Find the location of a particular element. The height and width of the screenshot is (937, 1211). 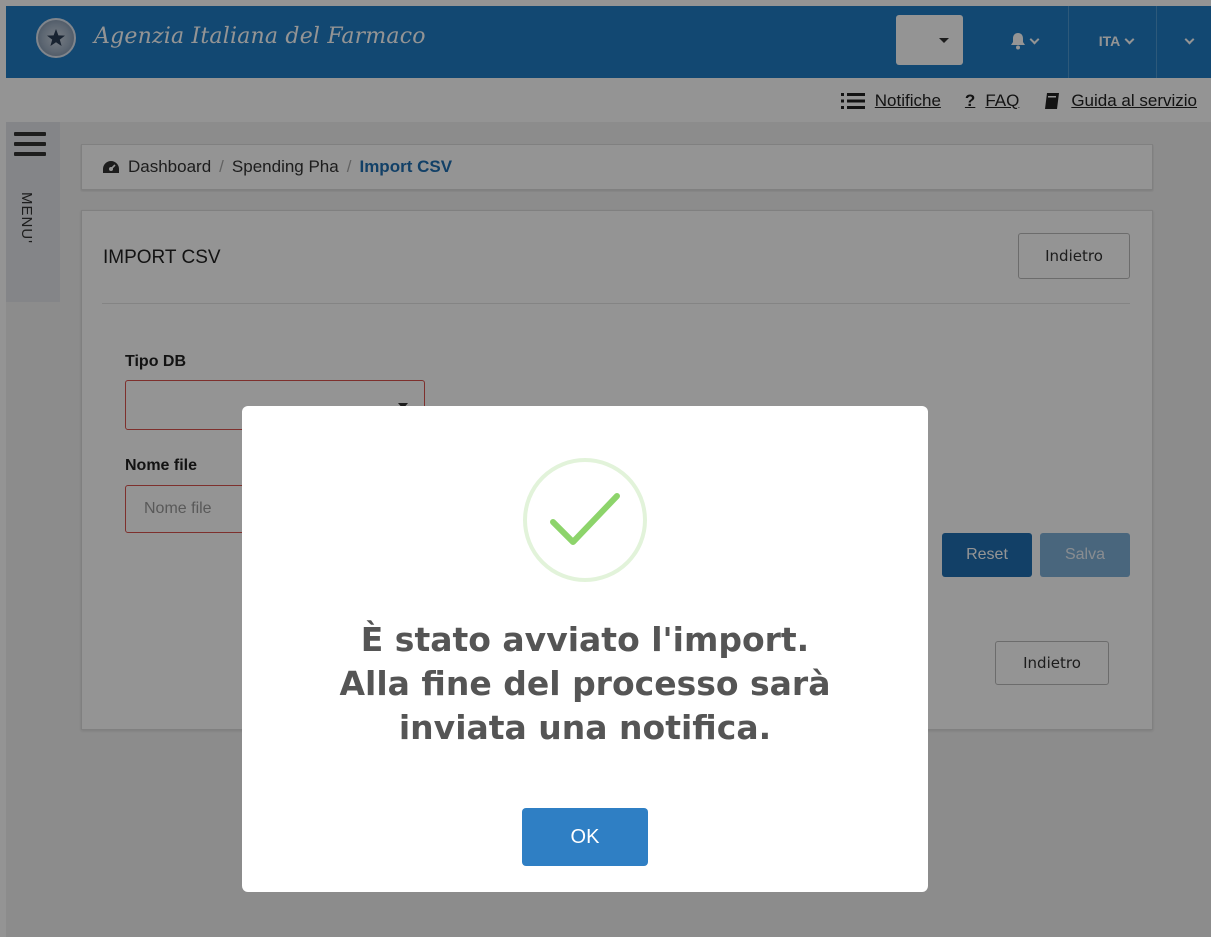

success-check-icon is located at coordinates (585, 520).